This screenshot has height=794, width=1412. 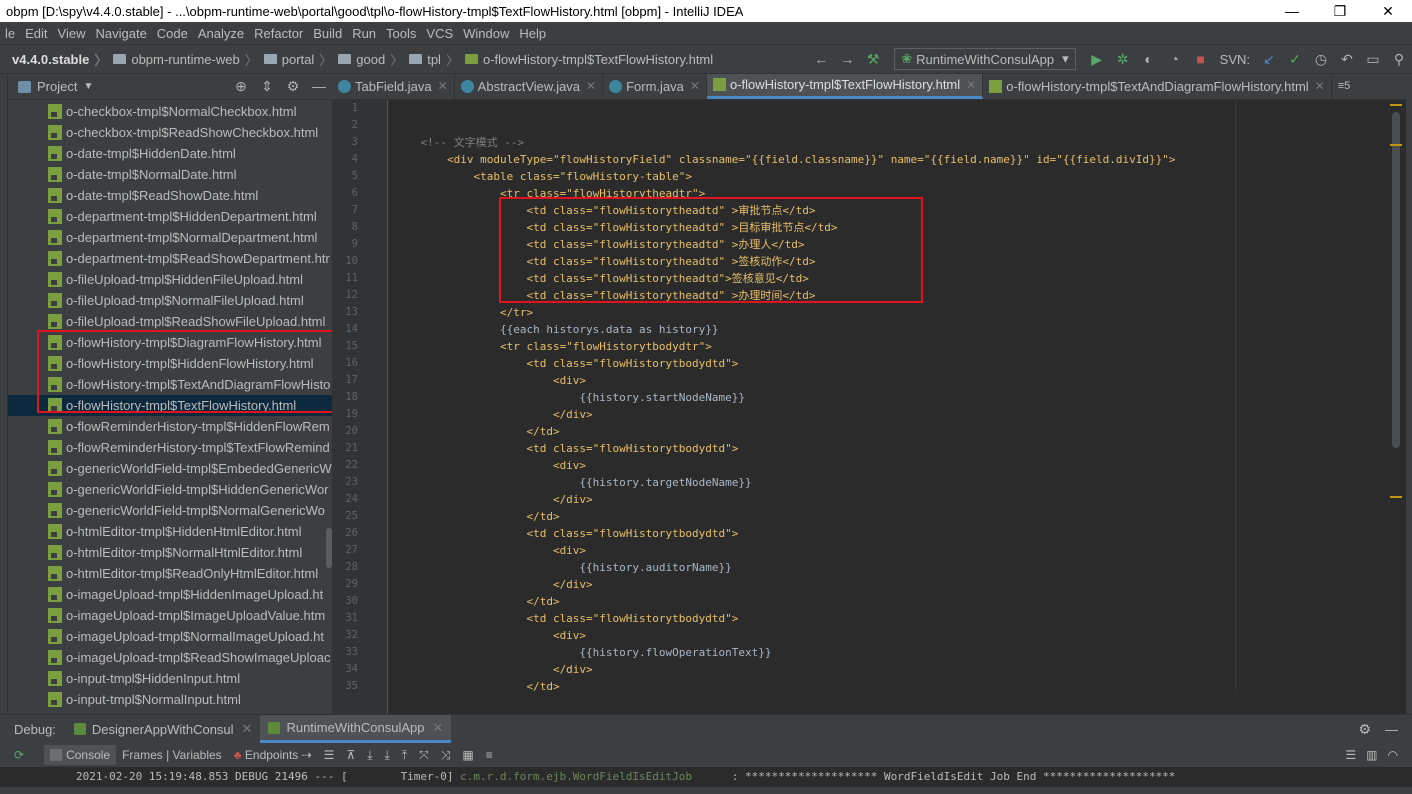 I want to click on collapse-all-icon: ⇕, so click(x=267, y=86).